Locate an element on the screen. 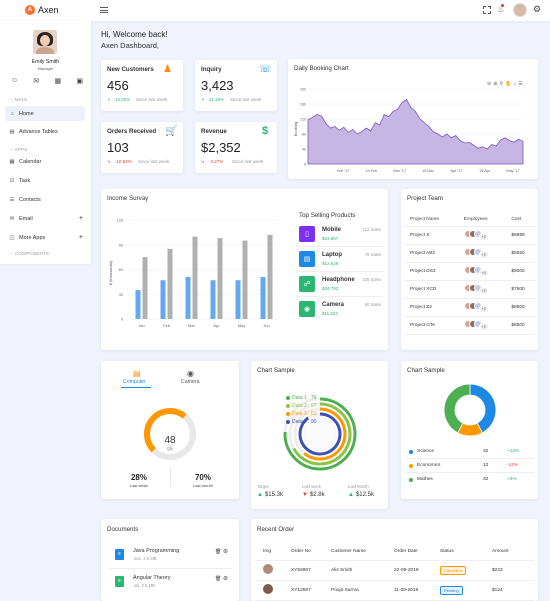  product-item-laptop: ▤ Laptop $12,629 76 Sales is located at coordinates (339, 259).